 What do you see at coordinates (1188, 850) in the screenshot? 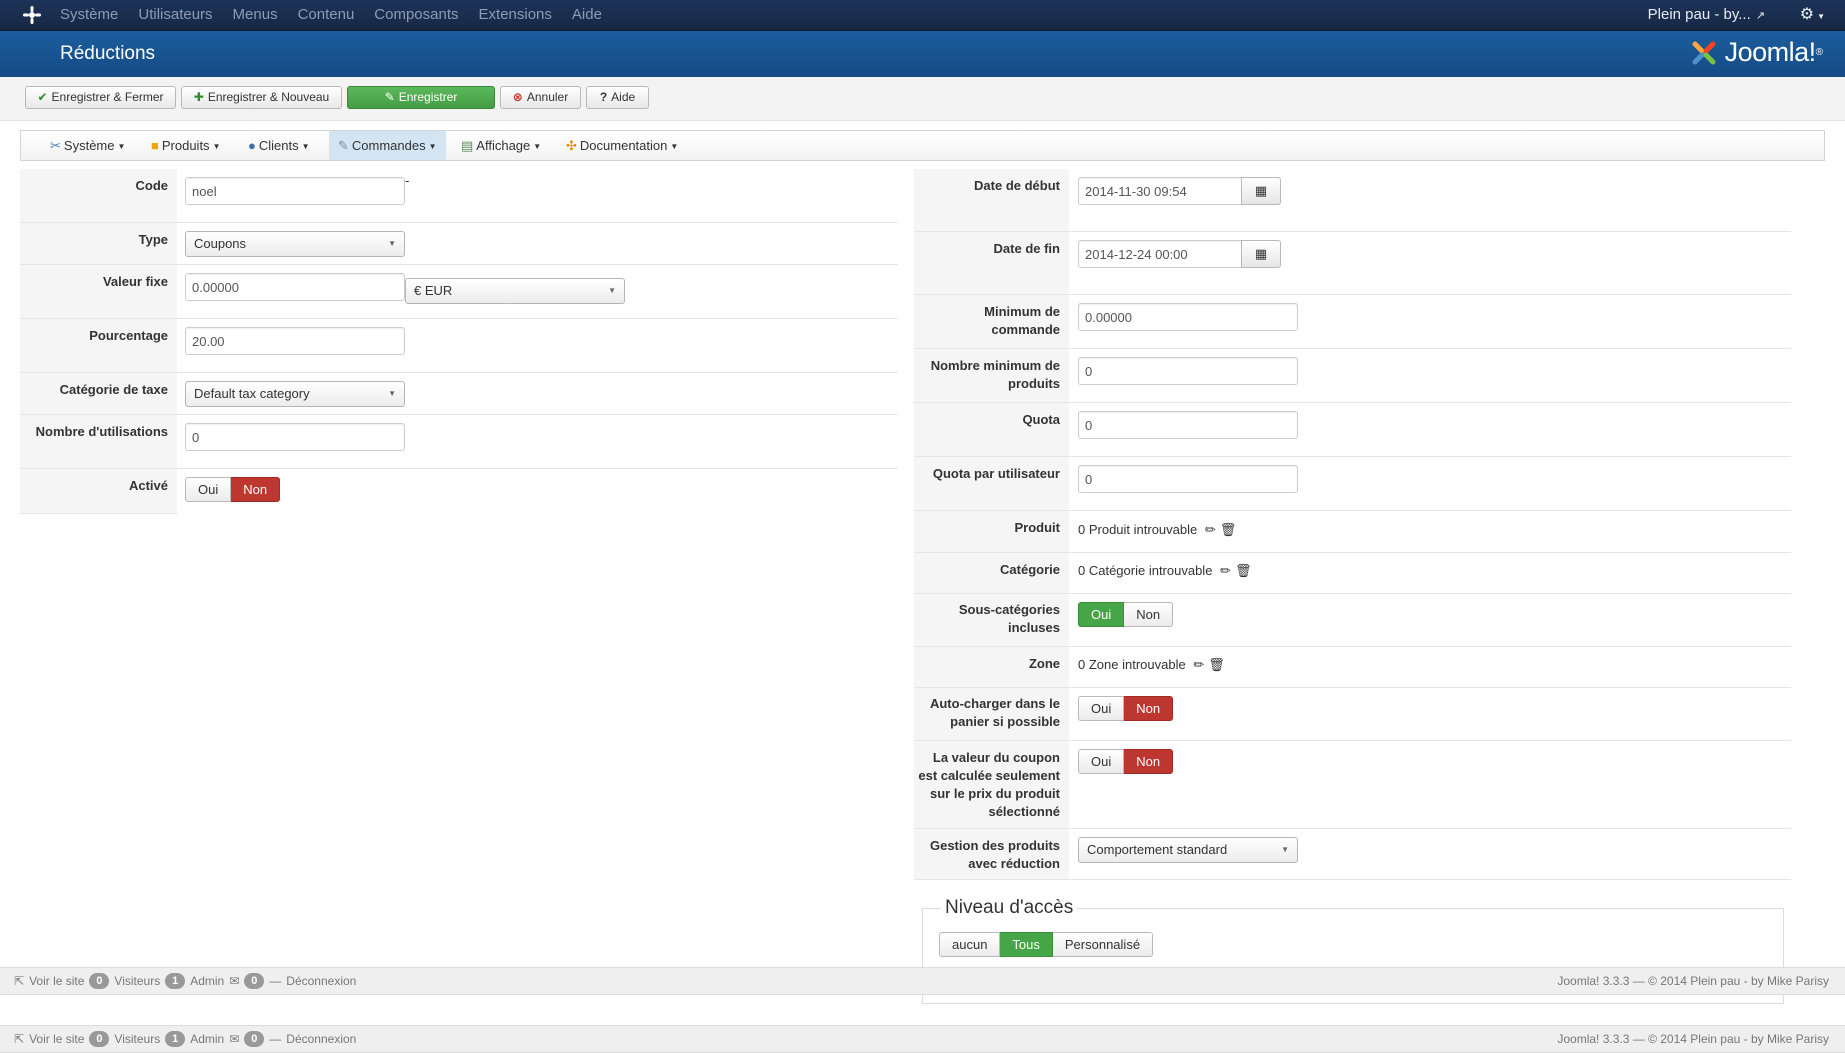
I see `discounted-products-select: Comportement standard ▼` at bounding box center [1188, 850].